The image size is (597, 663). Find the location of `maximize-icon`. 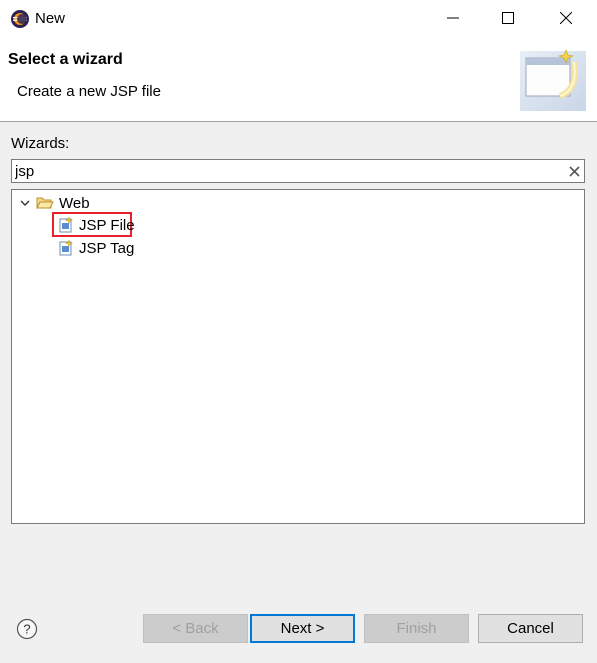

maximize-icon is located at coordinates (508, 19).